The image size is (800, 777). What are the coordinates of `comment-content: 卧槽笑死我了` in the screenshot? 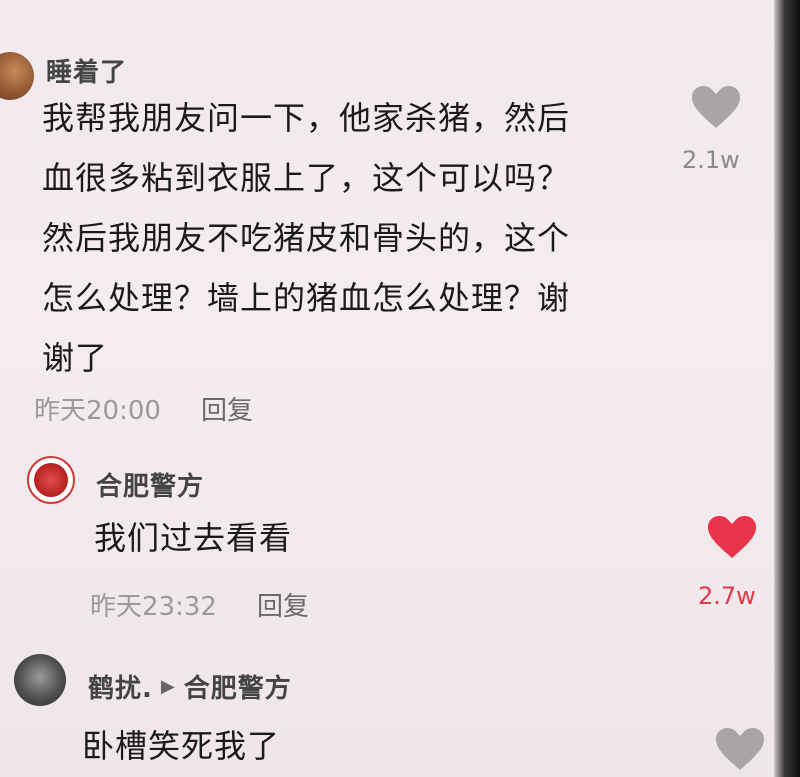 It's located at (181, 746).